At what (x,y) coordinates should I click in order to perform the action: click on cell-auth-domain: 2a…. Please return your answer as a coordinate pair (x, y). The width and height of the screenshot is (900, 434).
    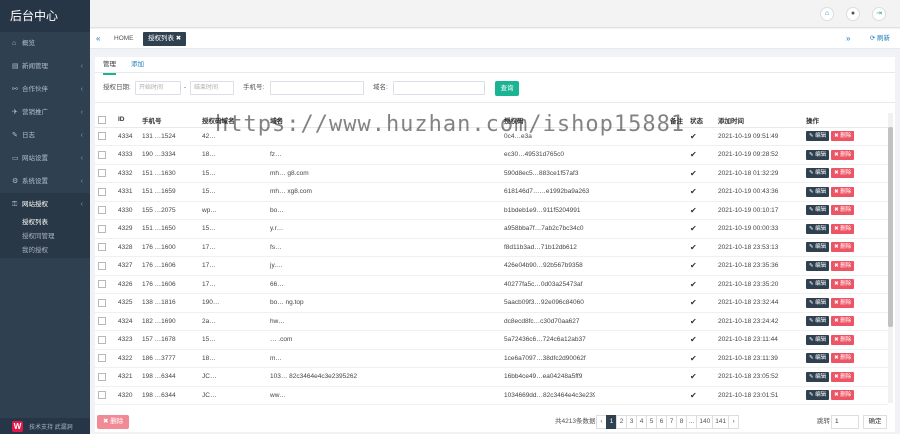
    Looking at the image, I should click on (233, 321).